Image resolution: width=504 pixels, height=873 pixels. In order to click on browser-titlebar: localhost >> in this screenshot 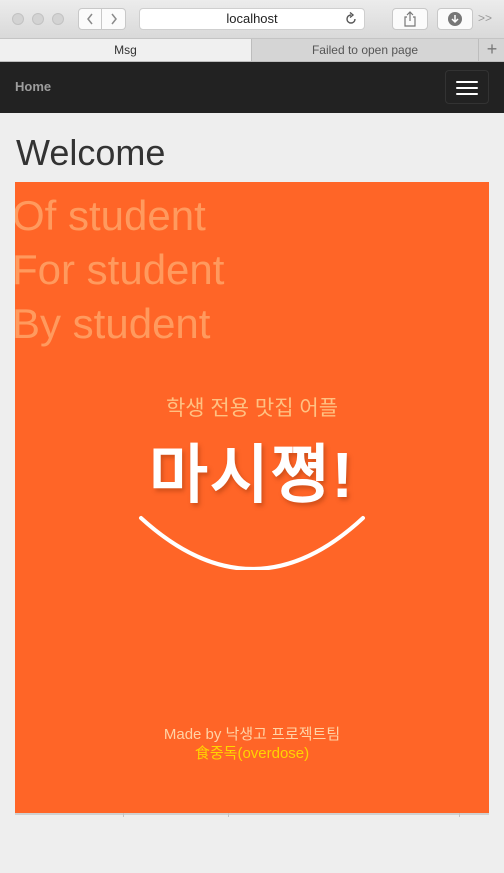, I will do `click(252, 19)`.